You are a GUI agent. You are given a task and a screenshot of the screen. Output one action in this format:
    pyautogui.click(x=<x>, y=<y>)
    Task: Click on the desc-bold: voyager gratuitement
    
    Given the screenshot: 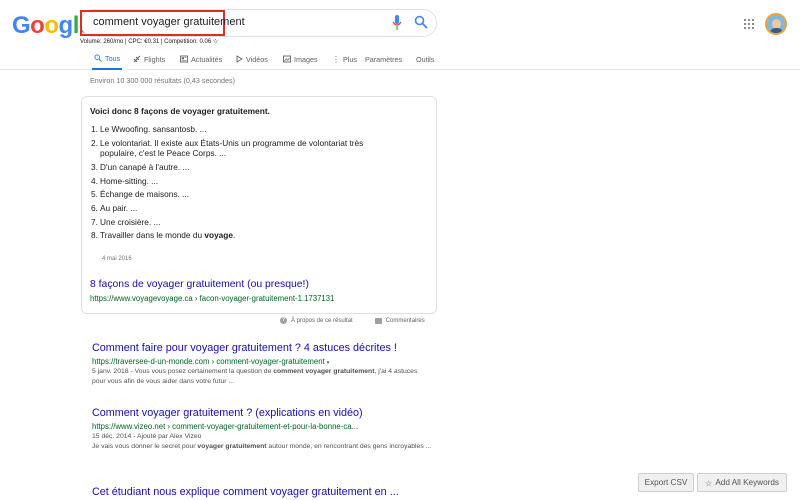 What is the action you would take?
    pyautogui.click(x=232, y=446)
    